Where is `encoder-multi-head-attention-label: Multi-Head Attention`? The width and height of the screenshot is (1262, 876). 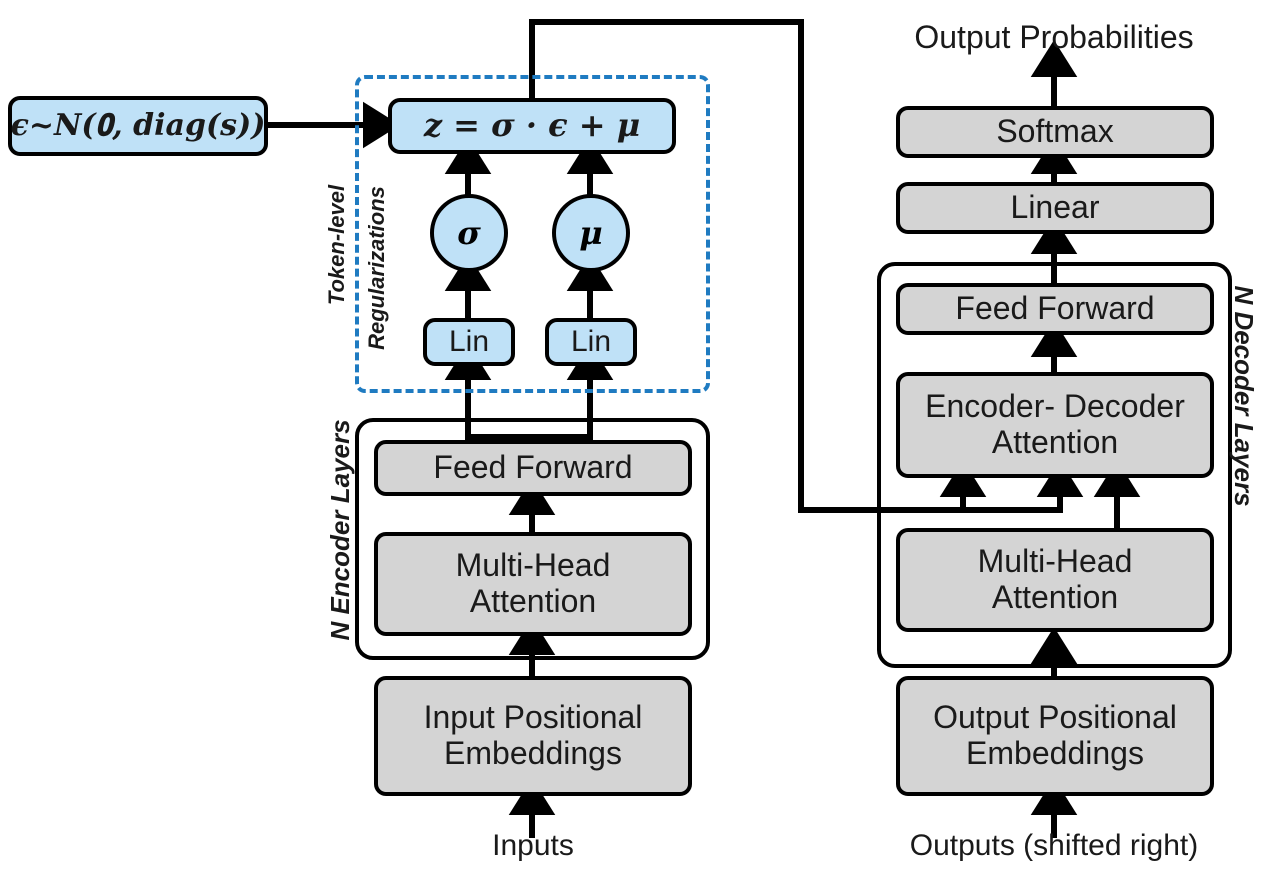
encoder-multi-head-attention-label: Multi-Head Attention is located at coordinates (533, 583).